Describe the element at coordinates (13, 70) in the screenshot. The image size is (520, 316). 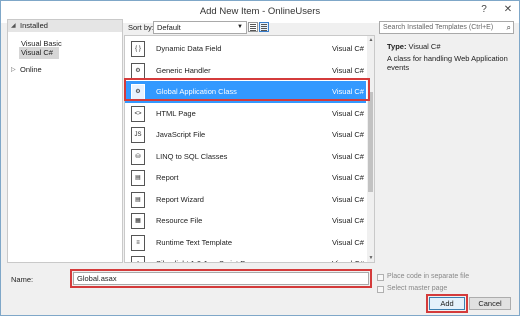
I see `expand-triangle-icon: ▷` at that location.